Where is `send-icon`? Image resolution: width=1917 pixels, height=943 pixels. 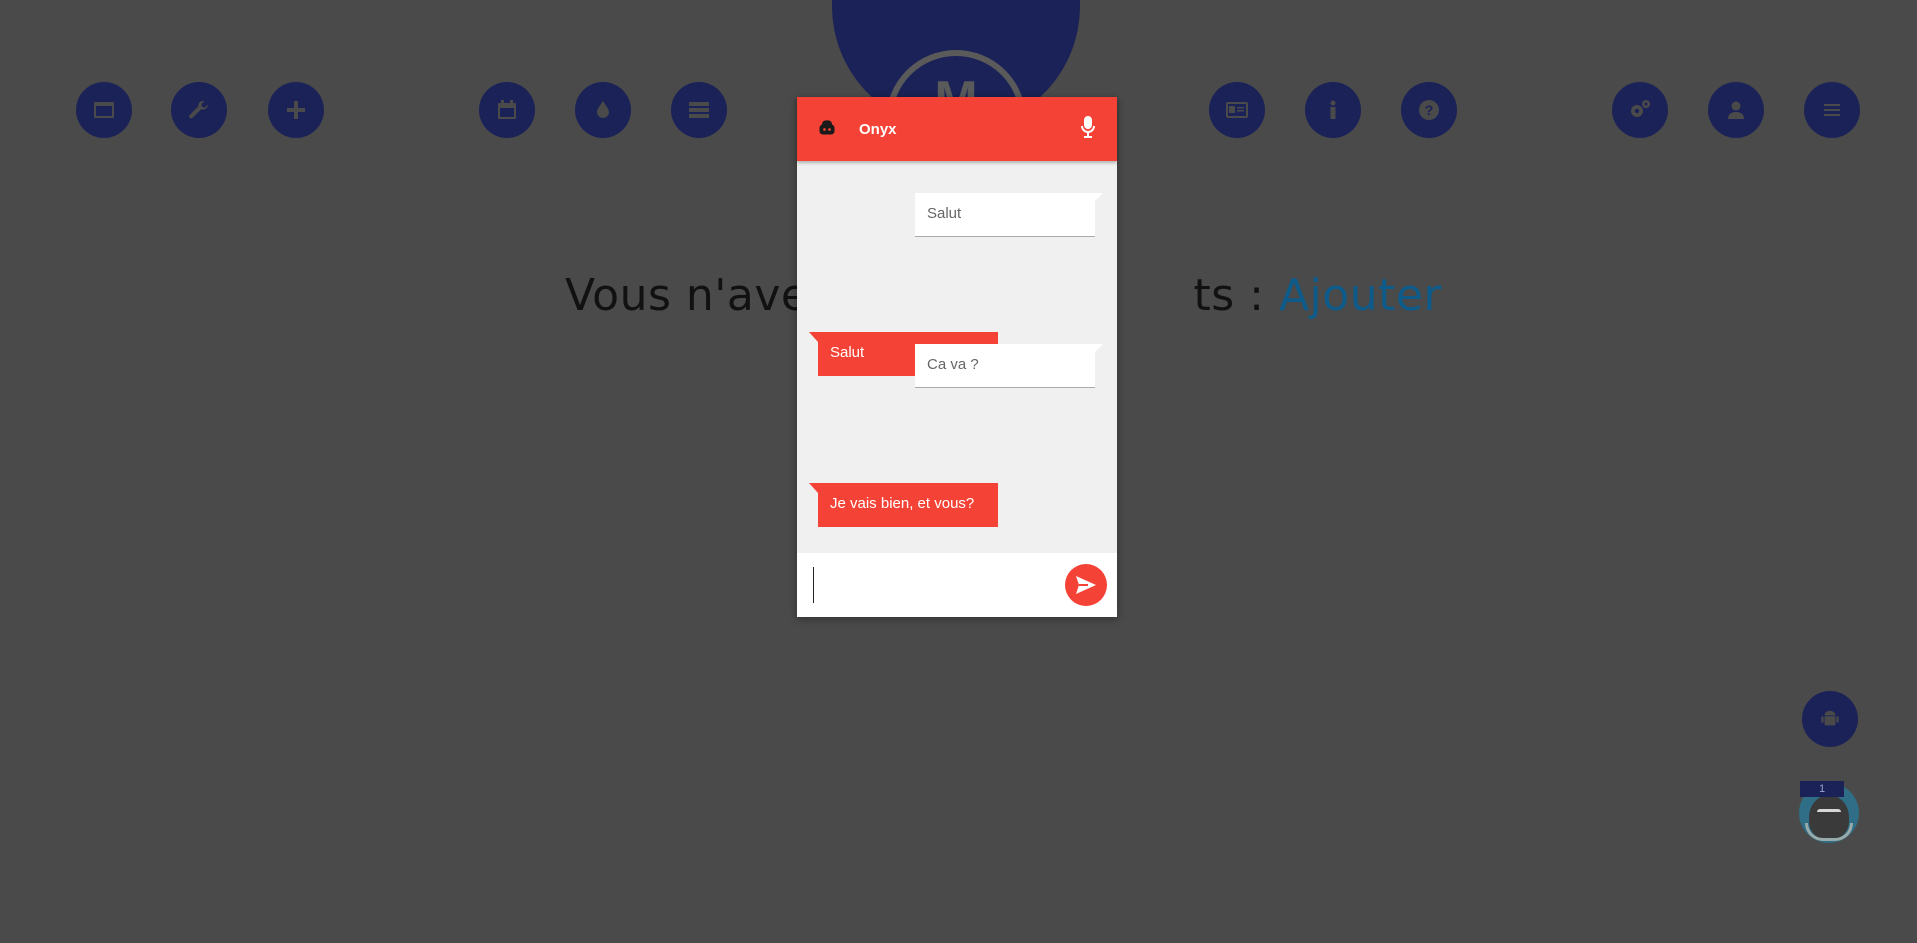
send-icon is located at coordinates (1086, 585).